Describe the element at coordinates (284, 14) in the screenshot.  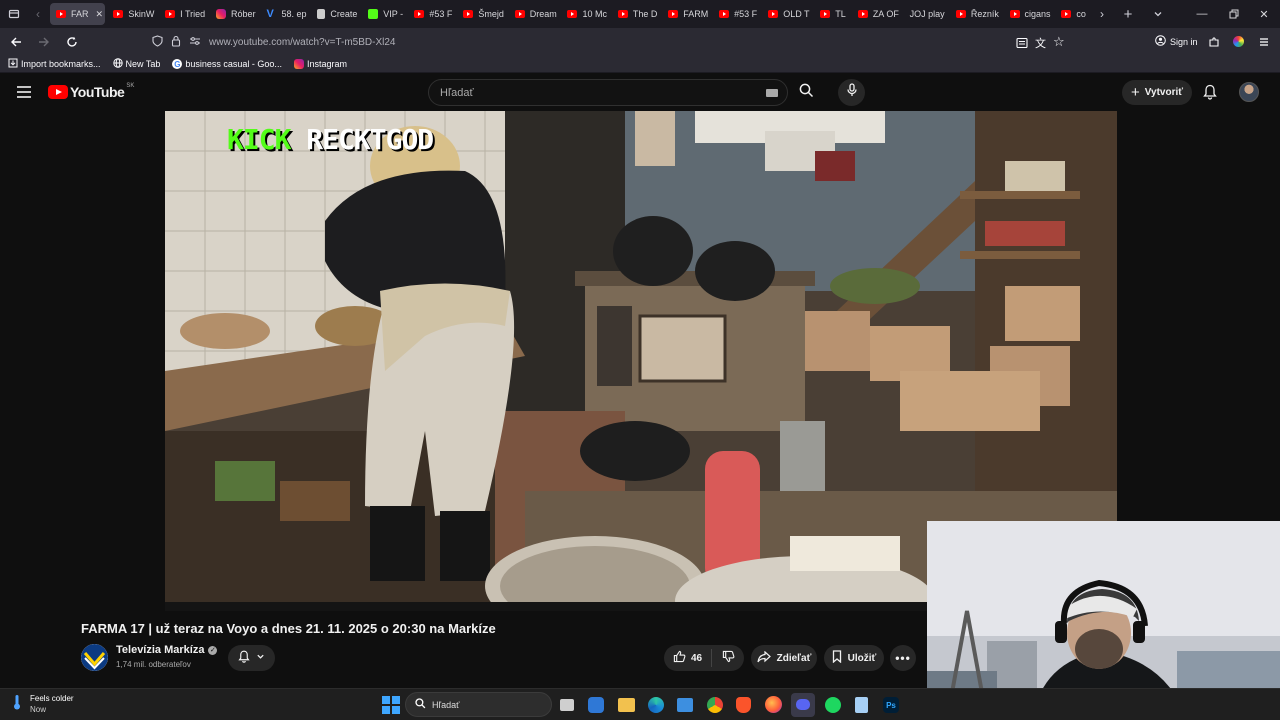
I see `browser-tab: V 58. ep` at that location.